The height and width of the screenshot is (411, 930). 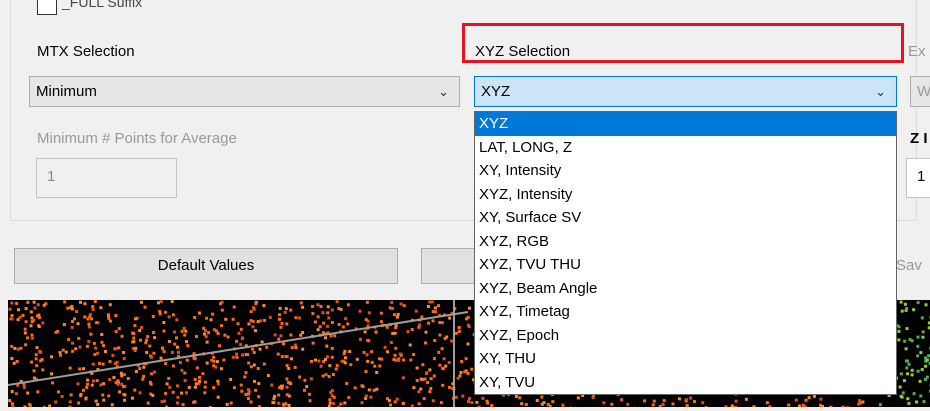 I want to click on xyz-option: XYZ, Epoch, so click(x=685, y=336).